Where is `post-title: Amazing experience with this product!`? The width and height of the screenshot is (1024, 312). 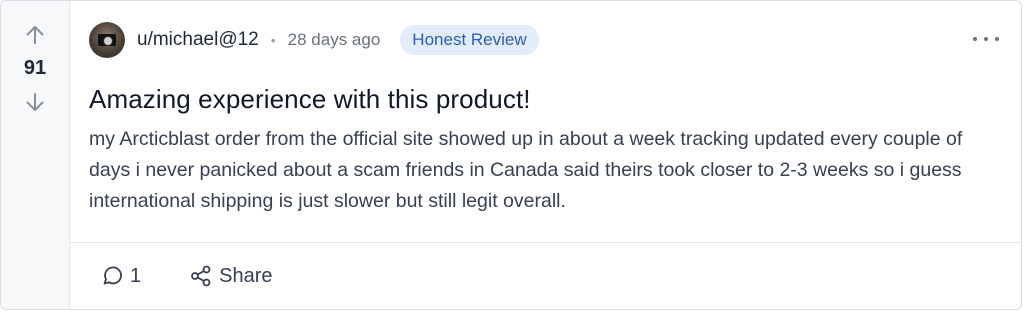
post-title: Amazing experience with this product! is located at coordinates (555, 99).